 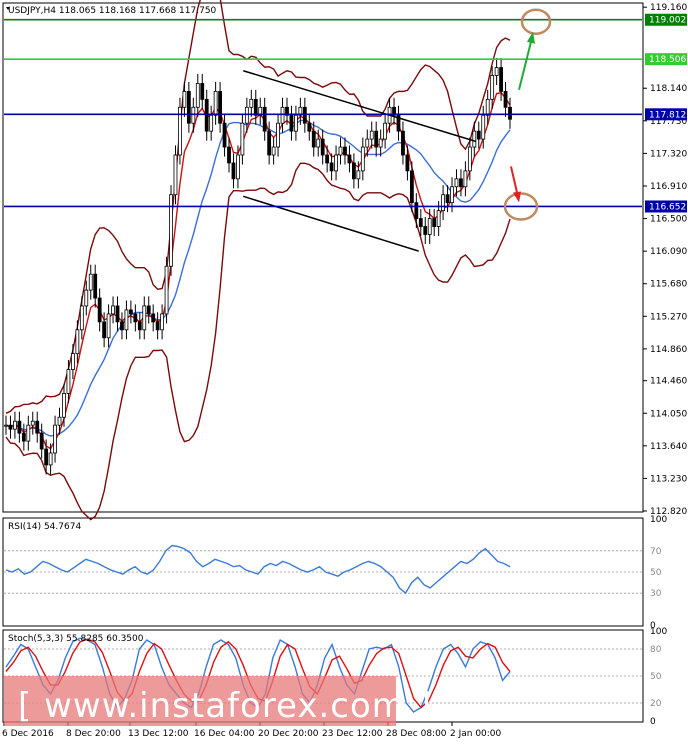 I want to click on time-tick-label: 20 Dec 20:00, so click(x=288, y=734).